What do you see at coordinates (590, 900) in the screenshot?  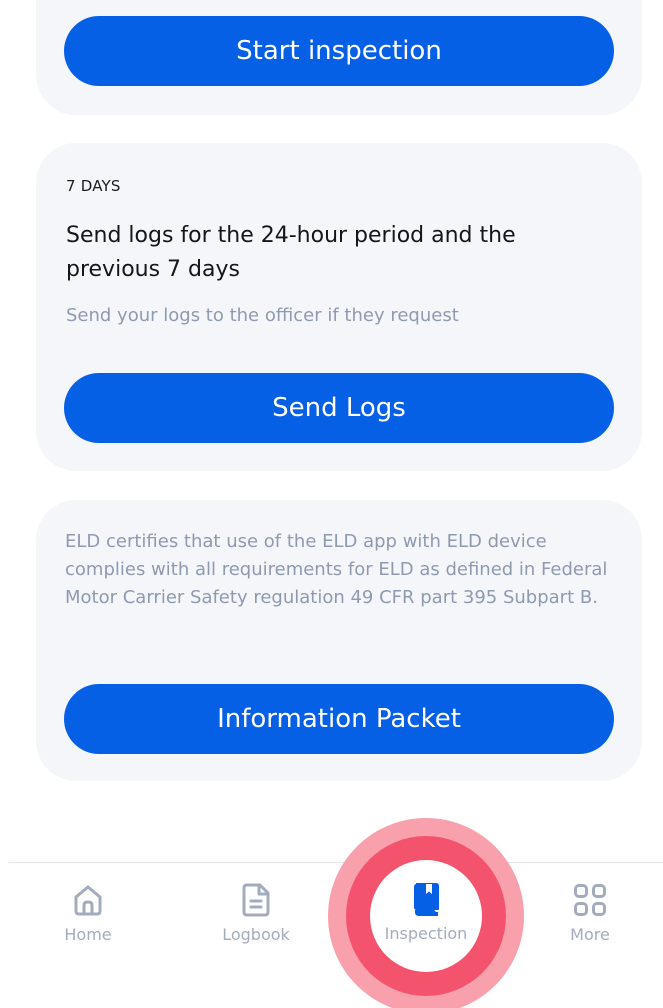 I see `grid-icon` at bounding box center [590, 900].